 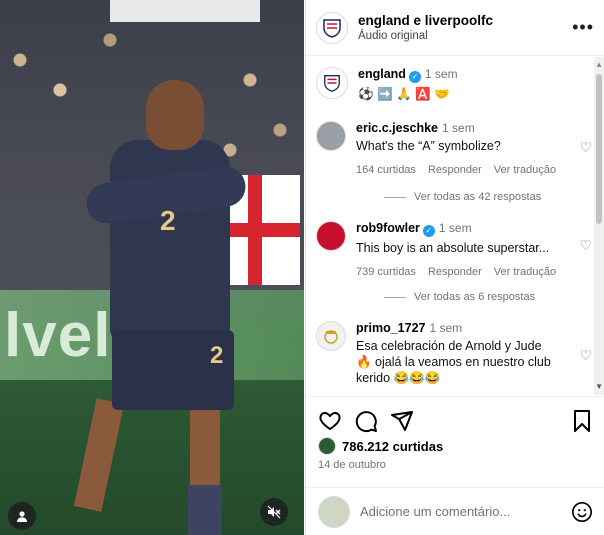 What do you see at coordinates (175, 115) in the screenshot?
I see `player-head` at bounding box center [175, 115].